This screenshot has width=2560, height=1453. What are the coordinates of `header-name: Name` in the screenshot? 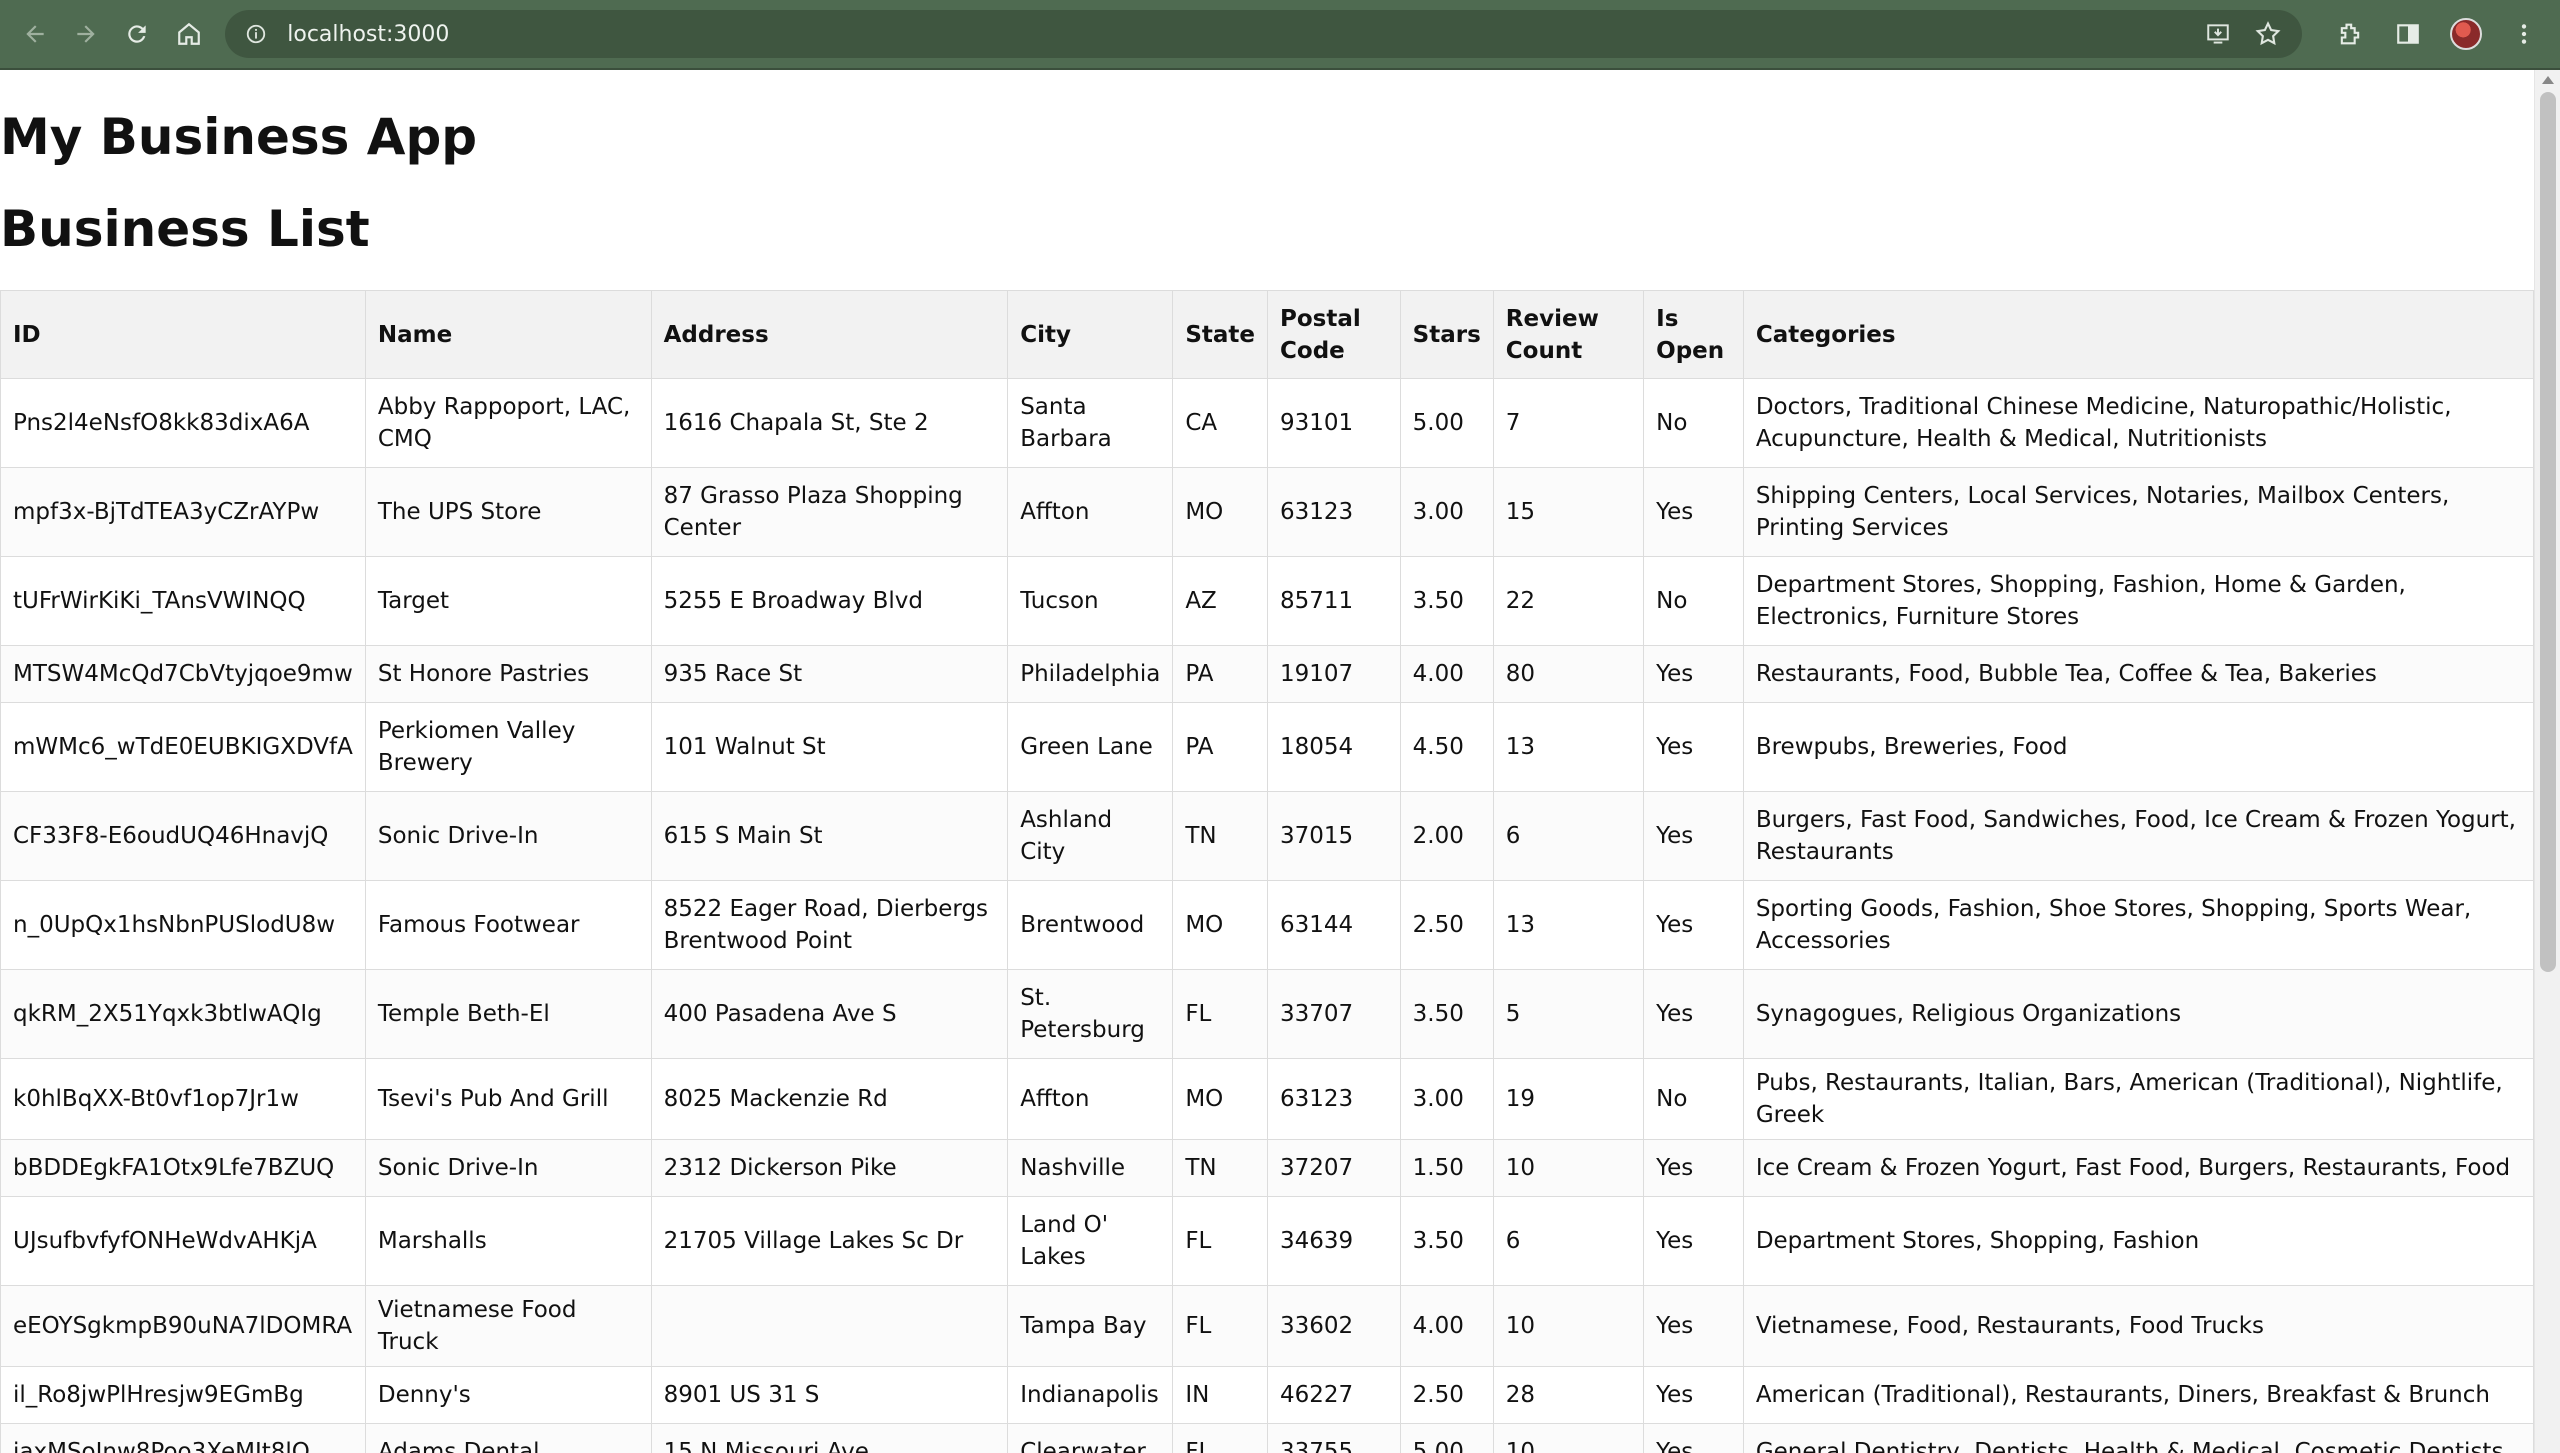 It's located at (508, 334).